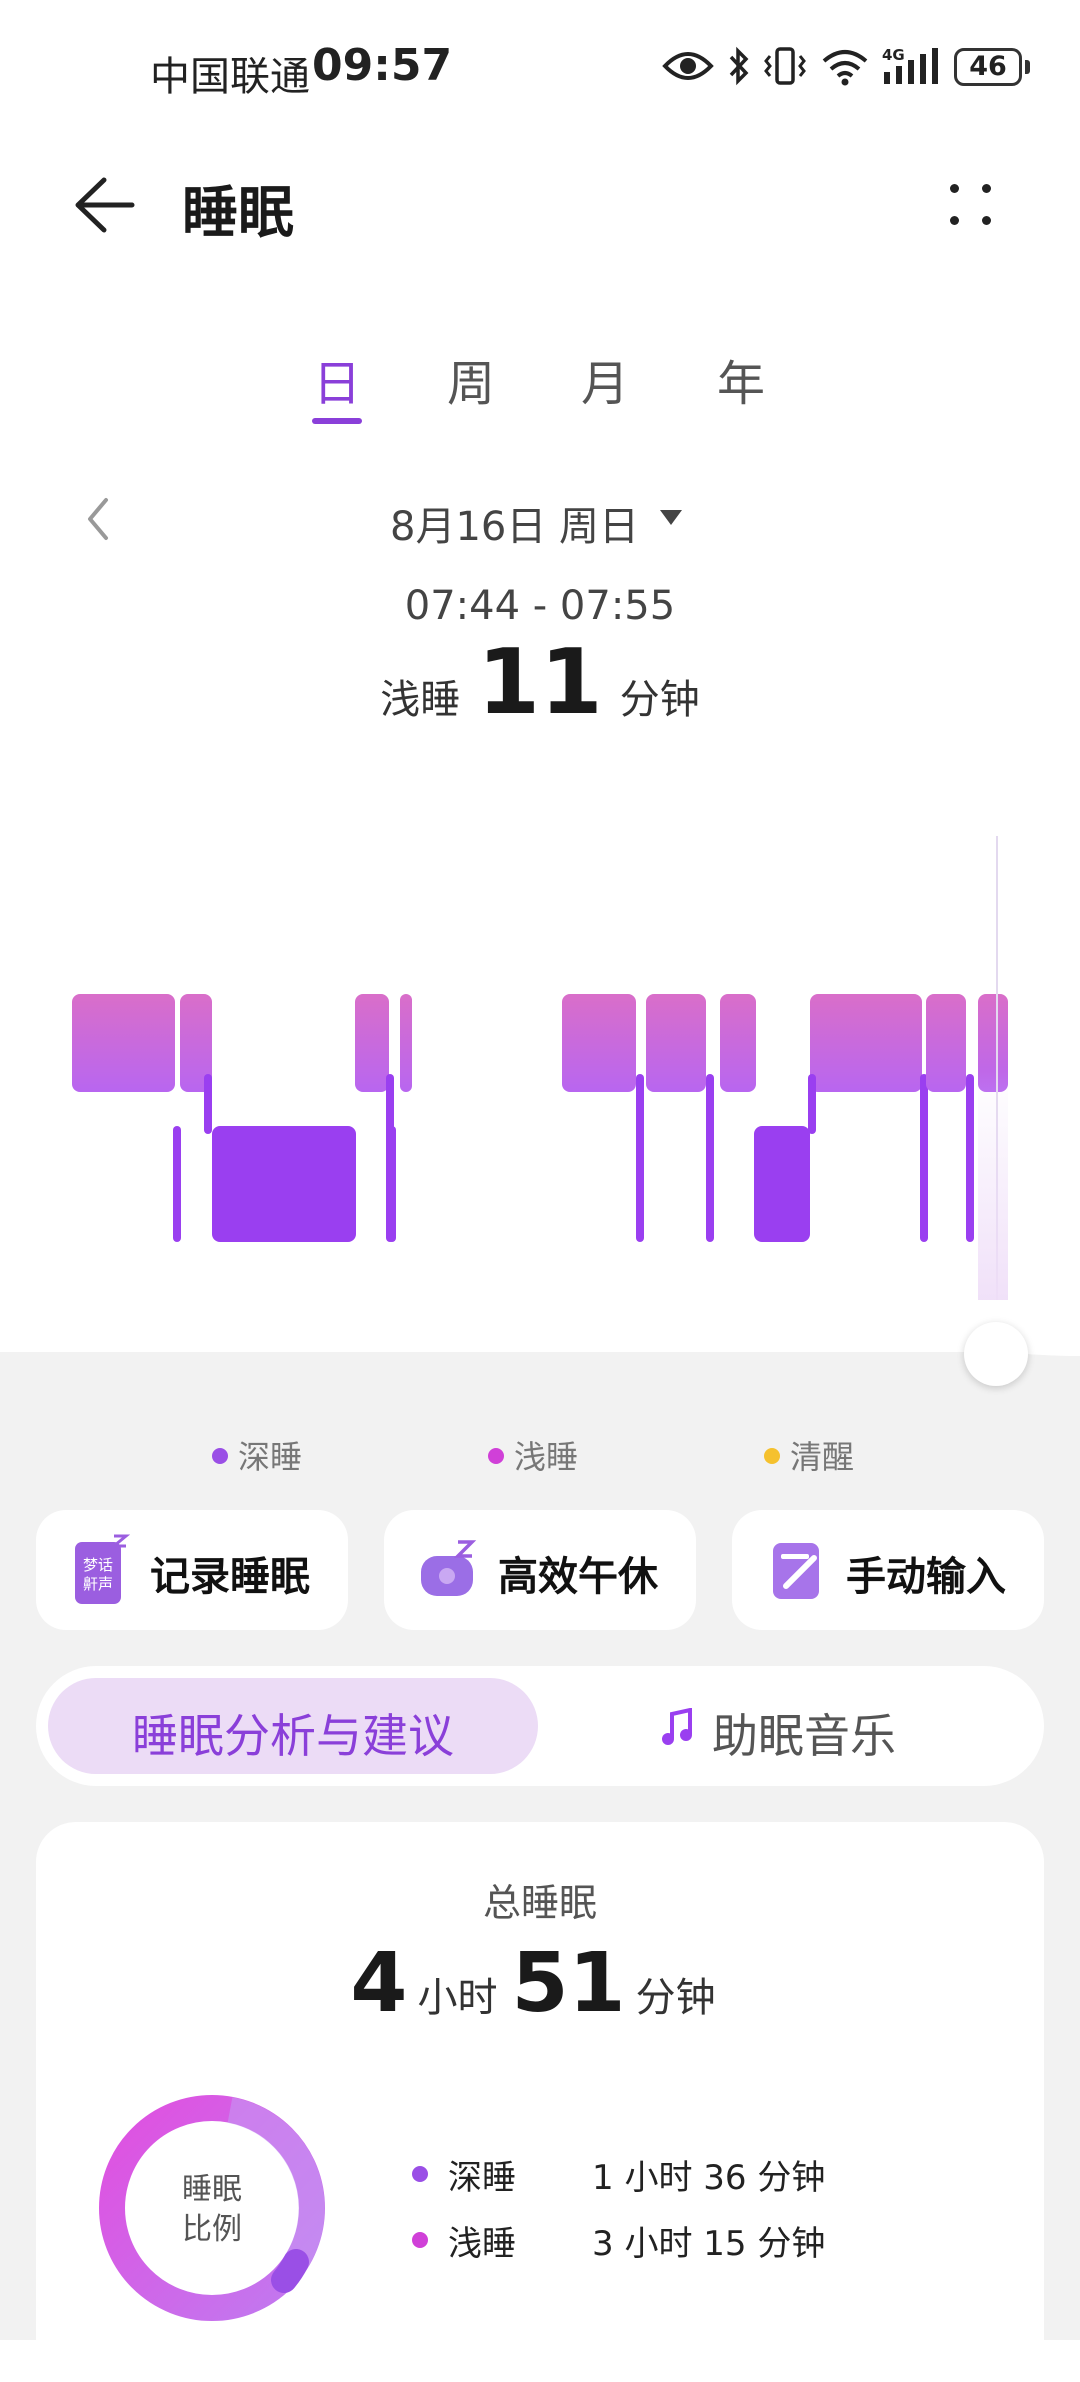 The height and width of the screenshot is (2382, 1080). Describe the element at coordinates (420, 700) in the screenshot. I see `selected-stage-name: 浅睡` at that location.